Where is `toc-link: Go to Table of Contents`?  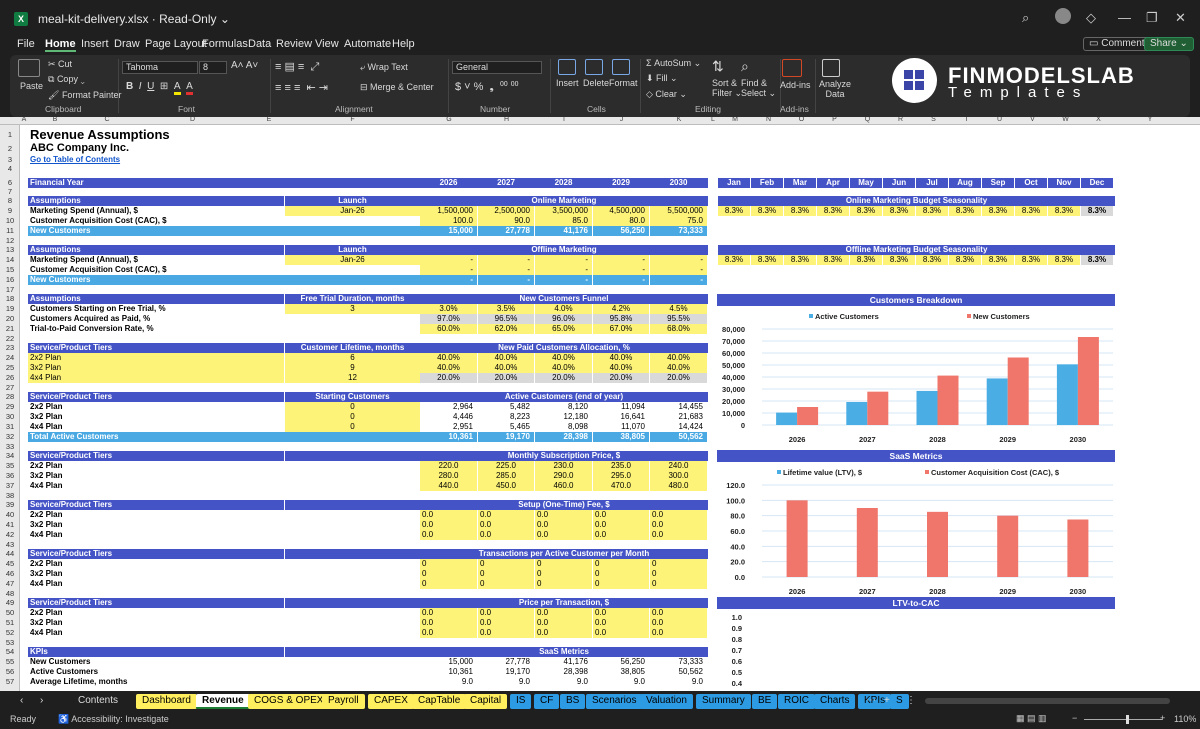 toc-link: Go to Table of Contents is located at coordinates (130, 160).